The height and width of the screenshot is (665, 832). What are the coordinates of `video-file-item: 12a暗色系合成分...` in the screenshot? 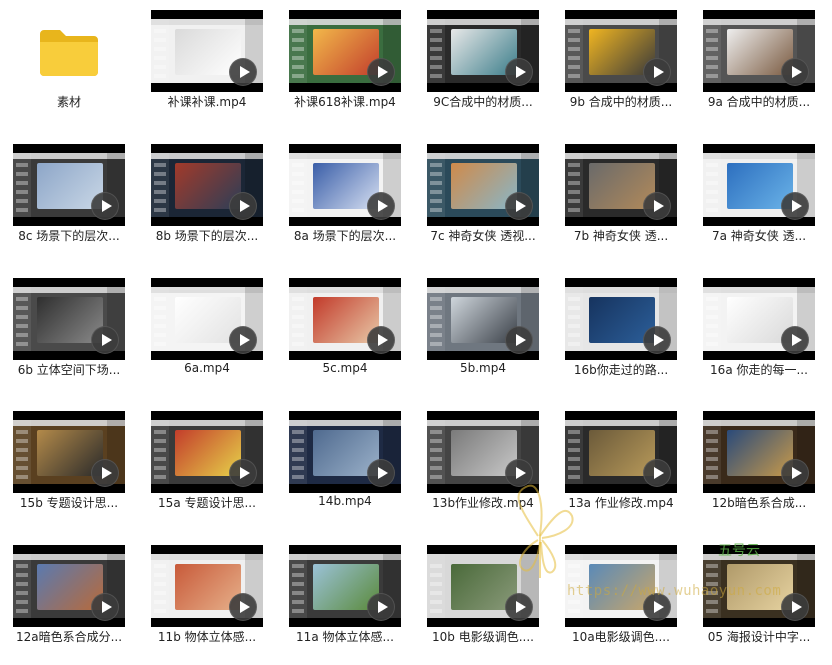 It's located at (69, 600).